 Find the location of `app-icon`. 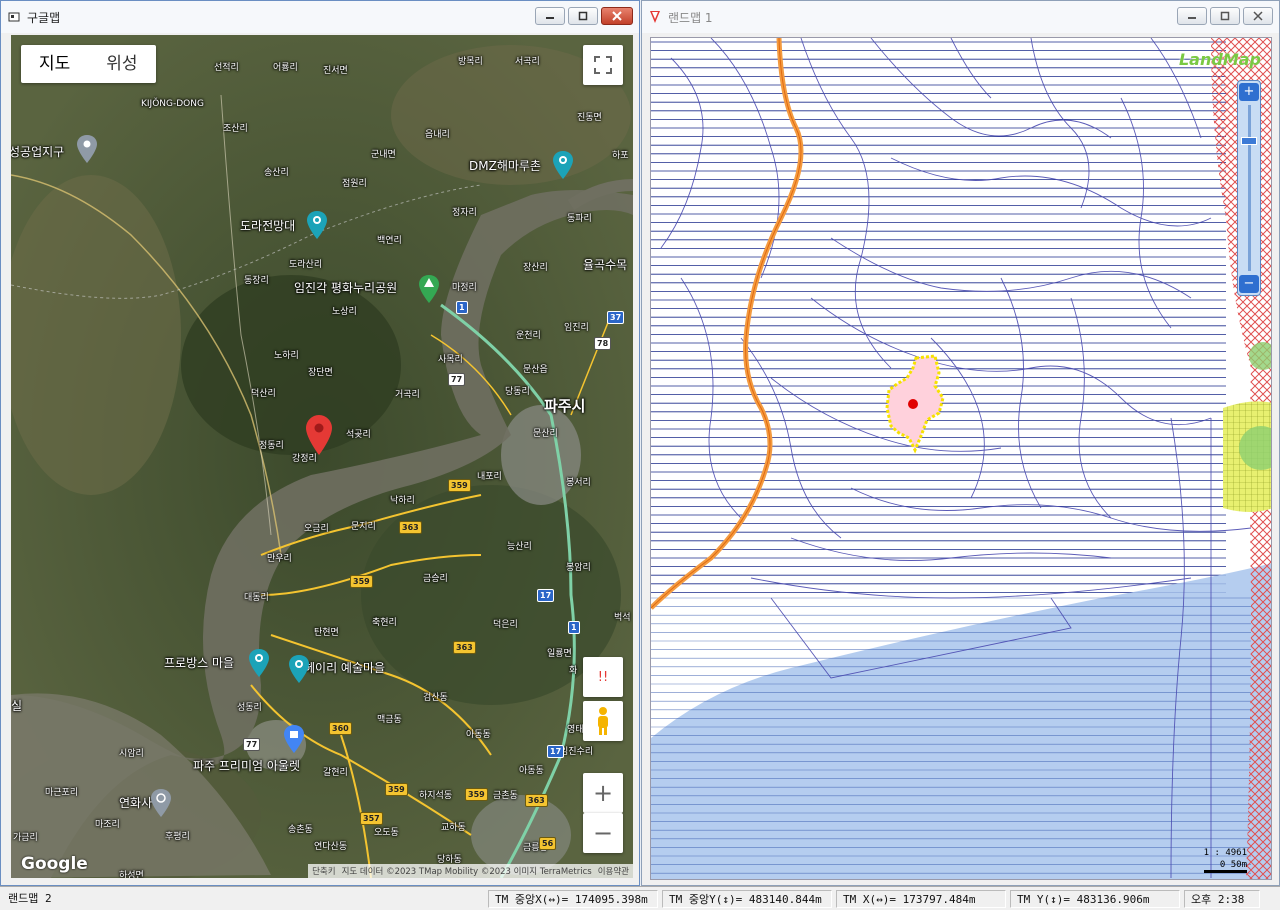

app-icon is located at coordinates (14, 17).